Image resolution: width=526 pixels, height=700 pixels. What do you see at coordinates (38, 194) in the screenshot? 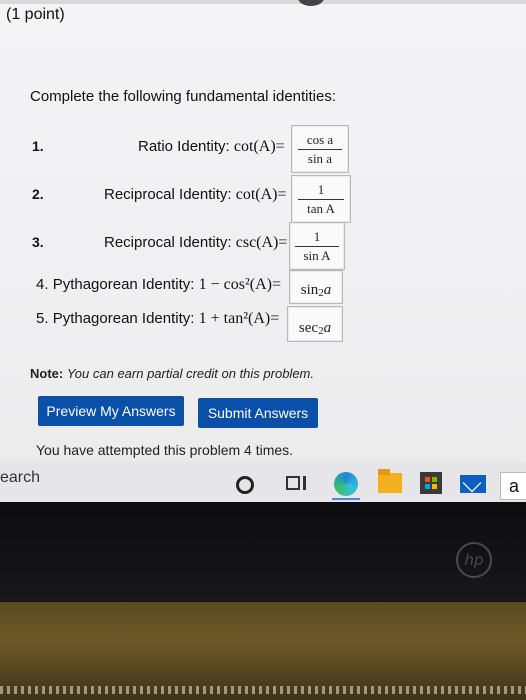
I see `item-2-number: 2.` at bounding box center [38, 194].